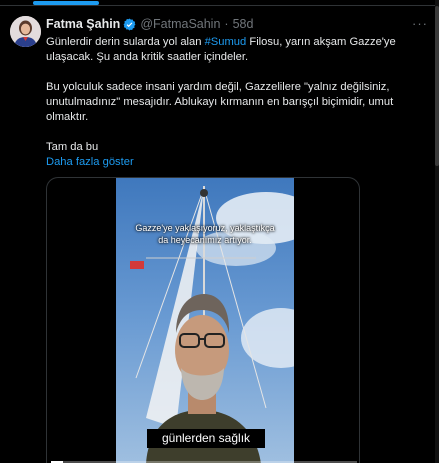  Describe the element at coordinates (83, 24) in the screenshot. I see `author-name: Fatma Şahin` at that location.